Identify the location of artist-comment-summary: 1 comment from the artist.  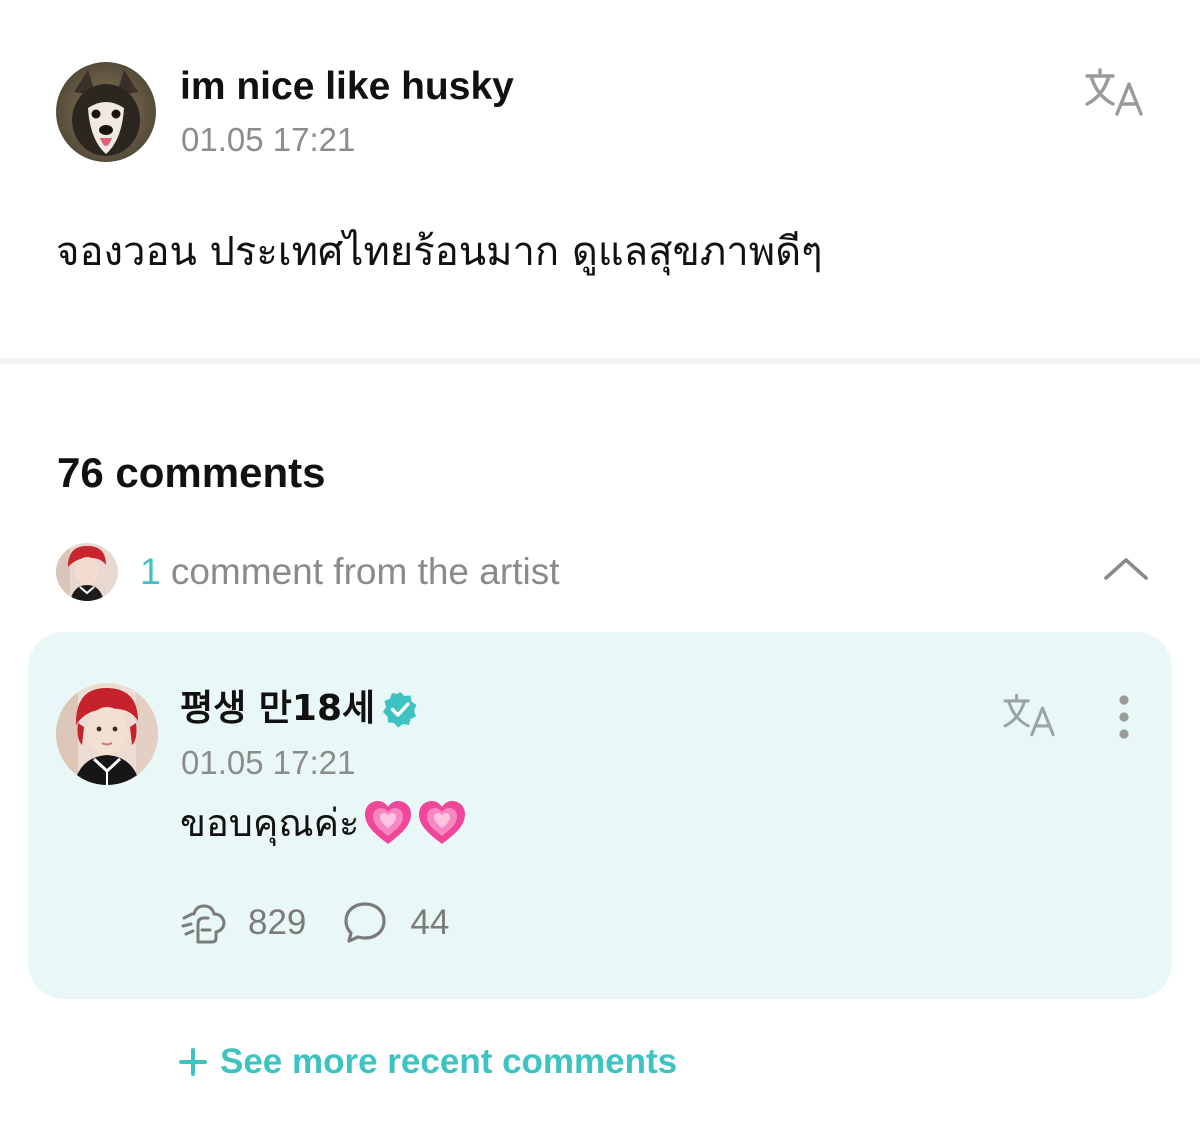
(349, 572).